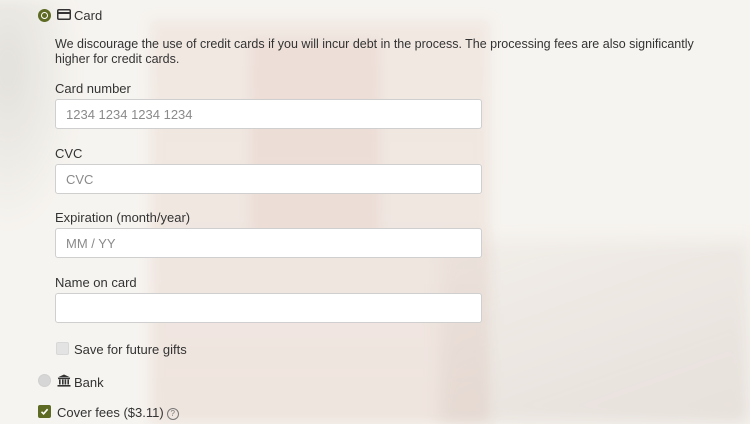 The height and width of the screenshot is (424, 750). Describe the element at coordinates (62, 348) in the screenshot. I see `save-for-future-checkbox` at that location.